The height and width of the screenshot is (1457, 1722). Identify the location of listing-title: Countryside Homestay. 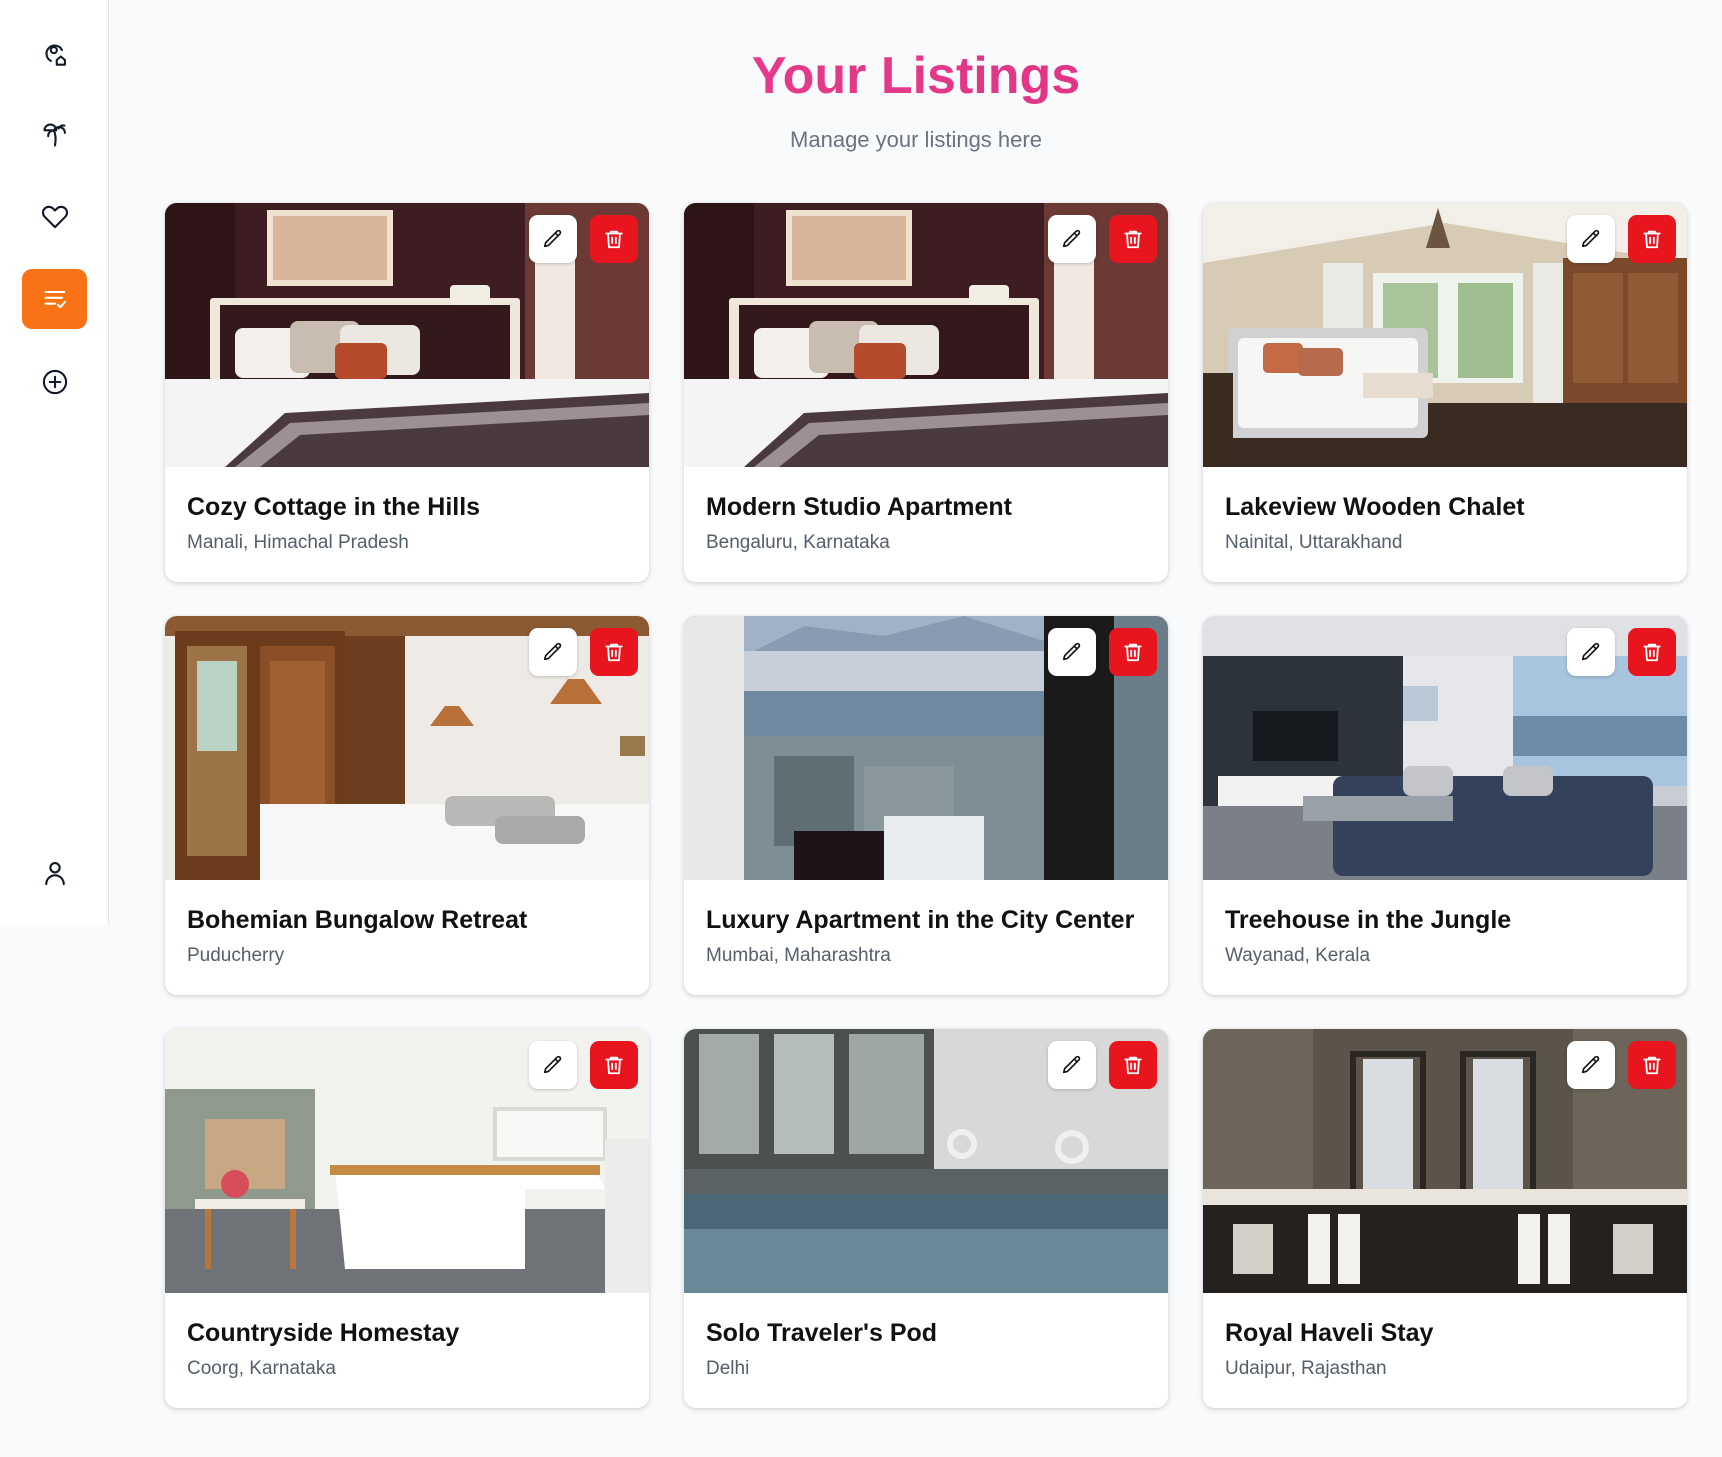
(323, 1333).